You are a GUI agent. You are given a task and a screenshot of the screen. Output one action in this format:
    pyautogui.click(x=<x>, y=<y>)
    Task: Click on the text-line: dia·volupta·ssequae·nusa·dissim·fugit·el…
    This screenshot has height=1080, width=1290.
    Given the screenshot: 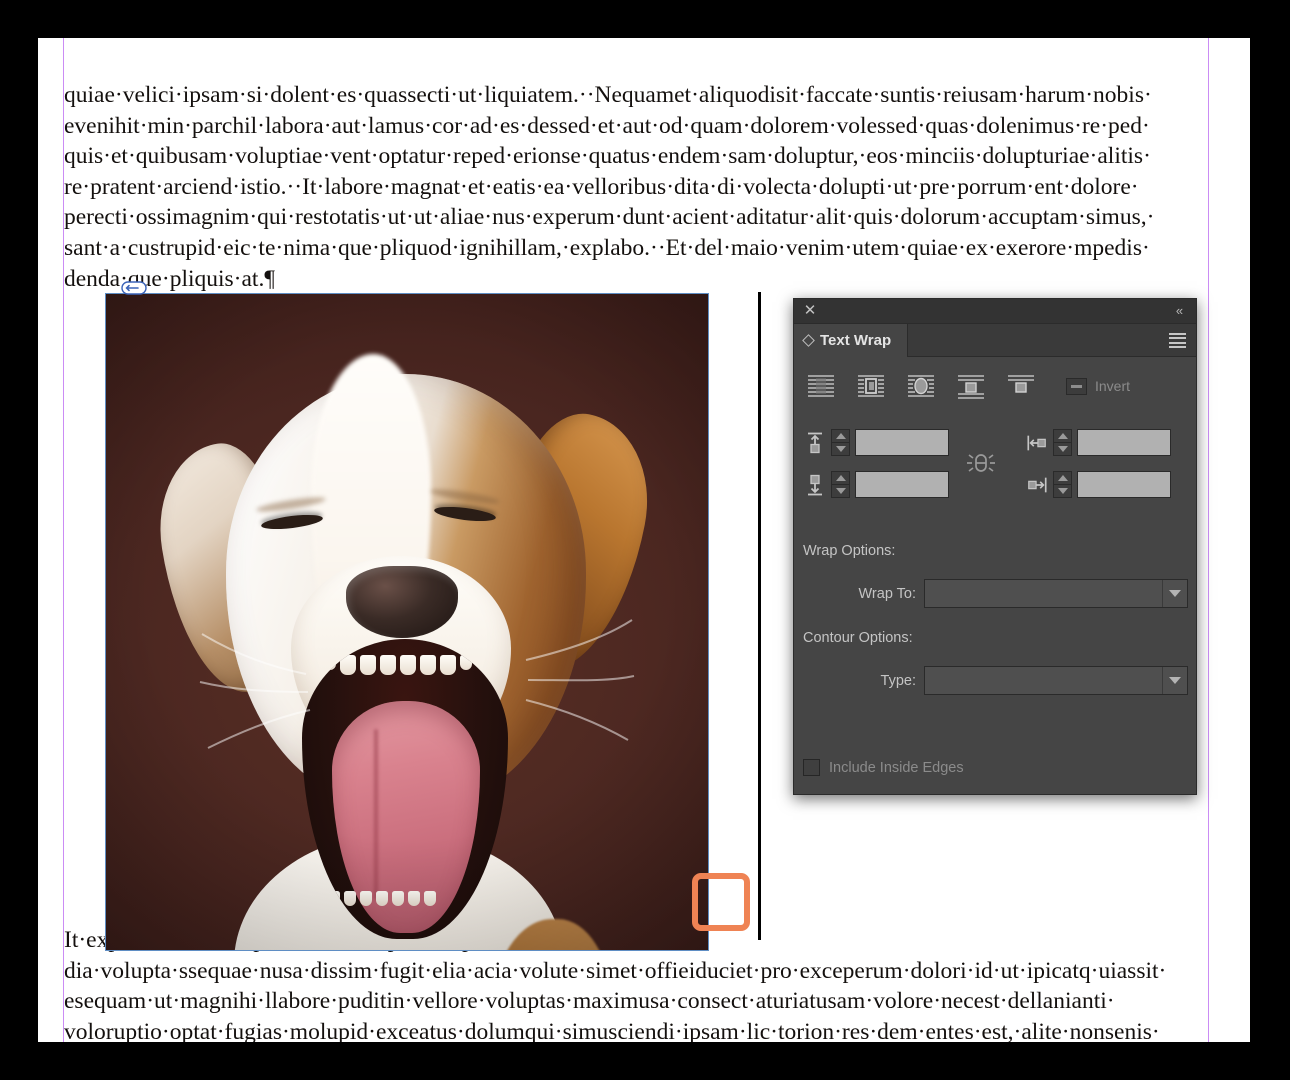 What is the action you would take?
    pyautogui.click(x=615, y=970)
    